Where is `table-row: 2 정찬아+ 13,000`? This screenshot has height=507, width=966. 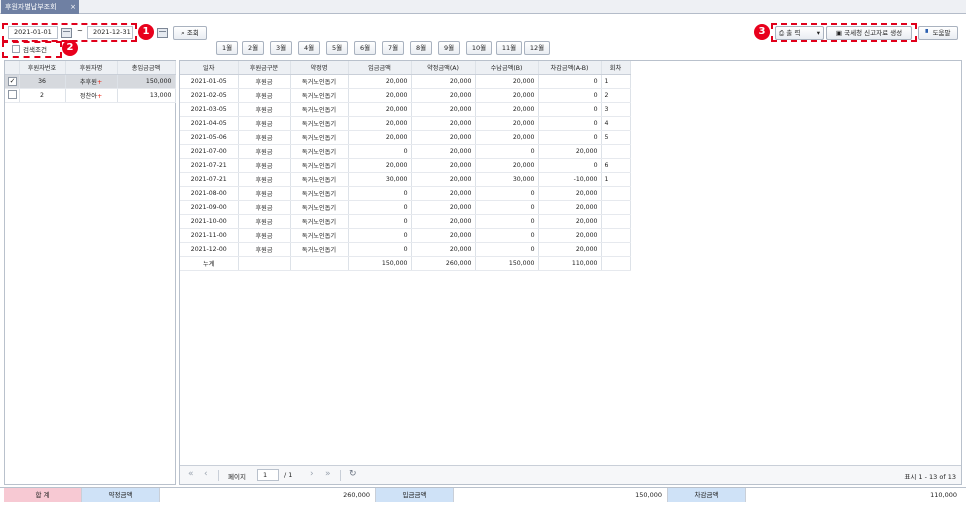
table-row: 2 정찬아+ 13,000 is located at coordinates (90, 95).